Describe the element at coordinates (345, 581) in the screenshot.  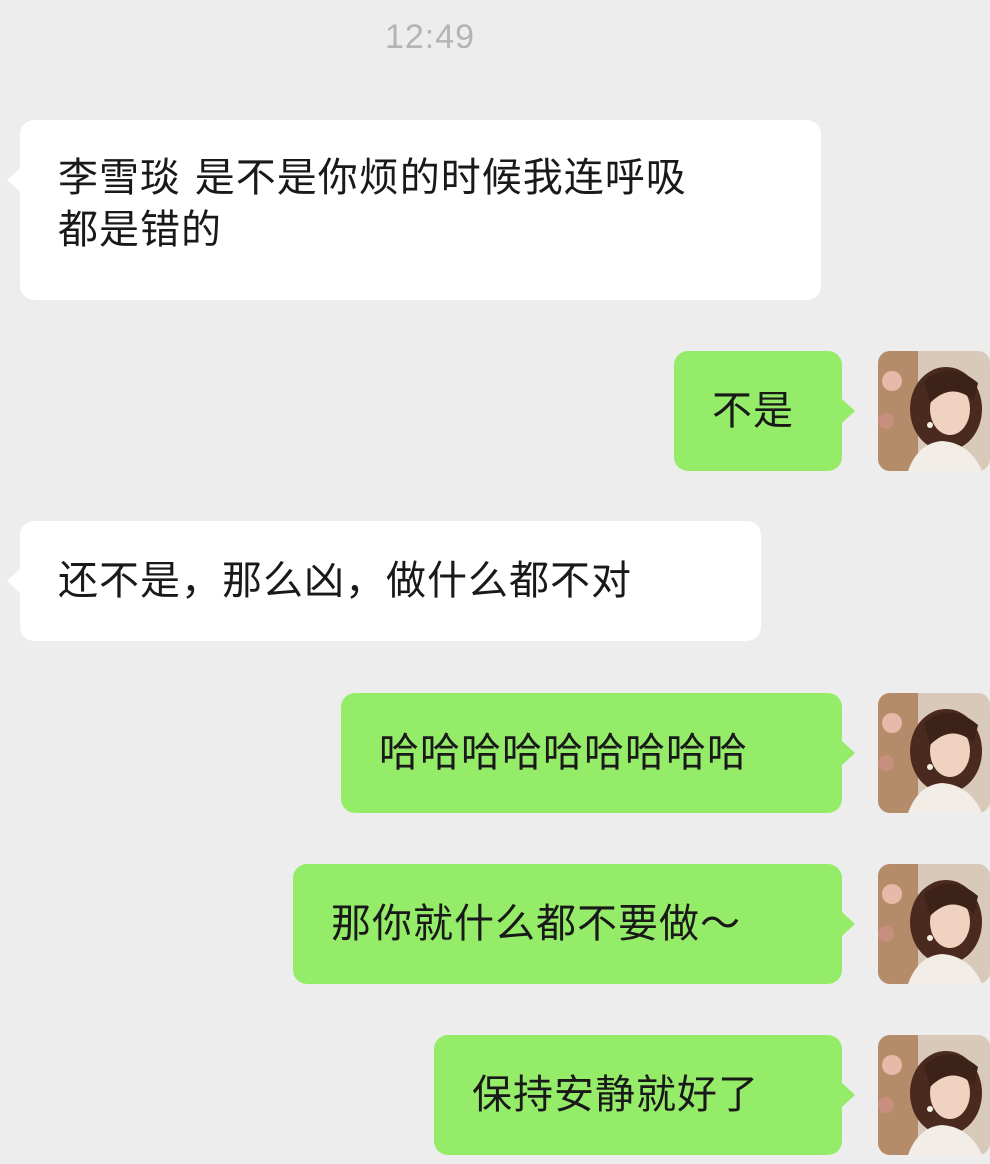
I see `message-line: 还不是，那么凶，做什么都不对` at that location.